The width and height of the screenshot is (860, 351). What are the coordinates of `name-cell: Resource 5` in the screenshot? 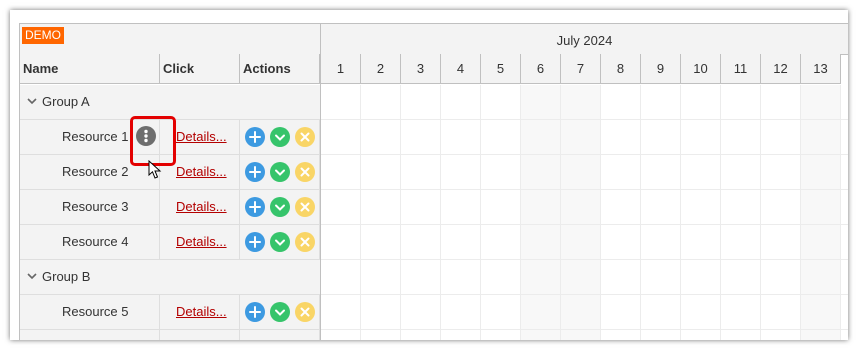 It's located at (90, 312).